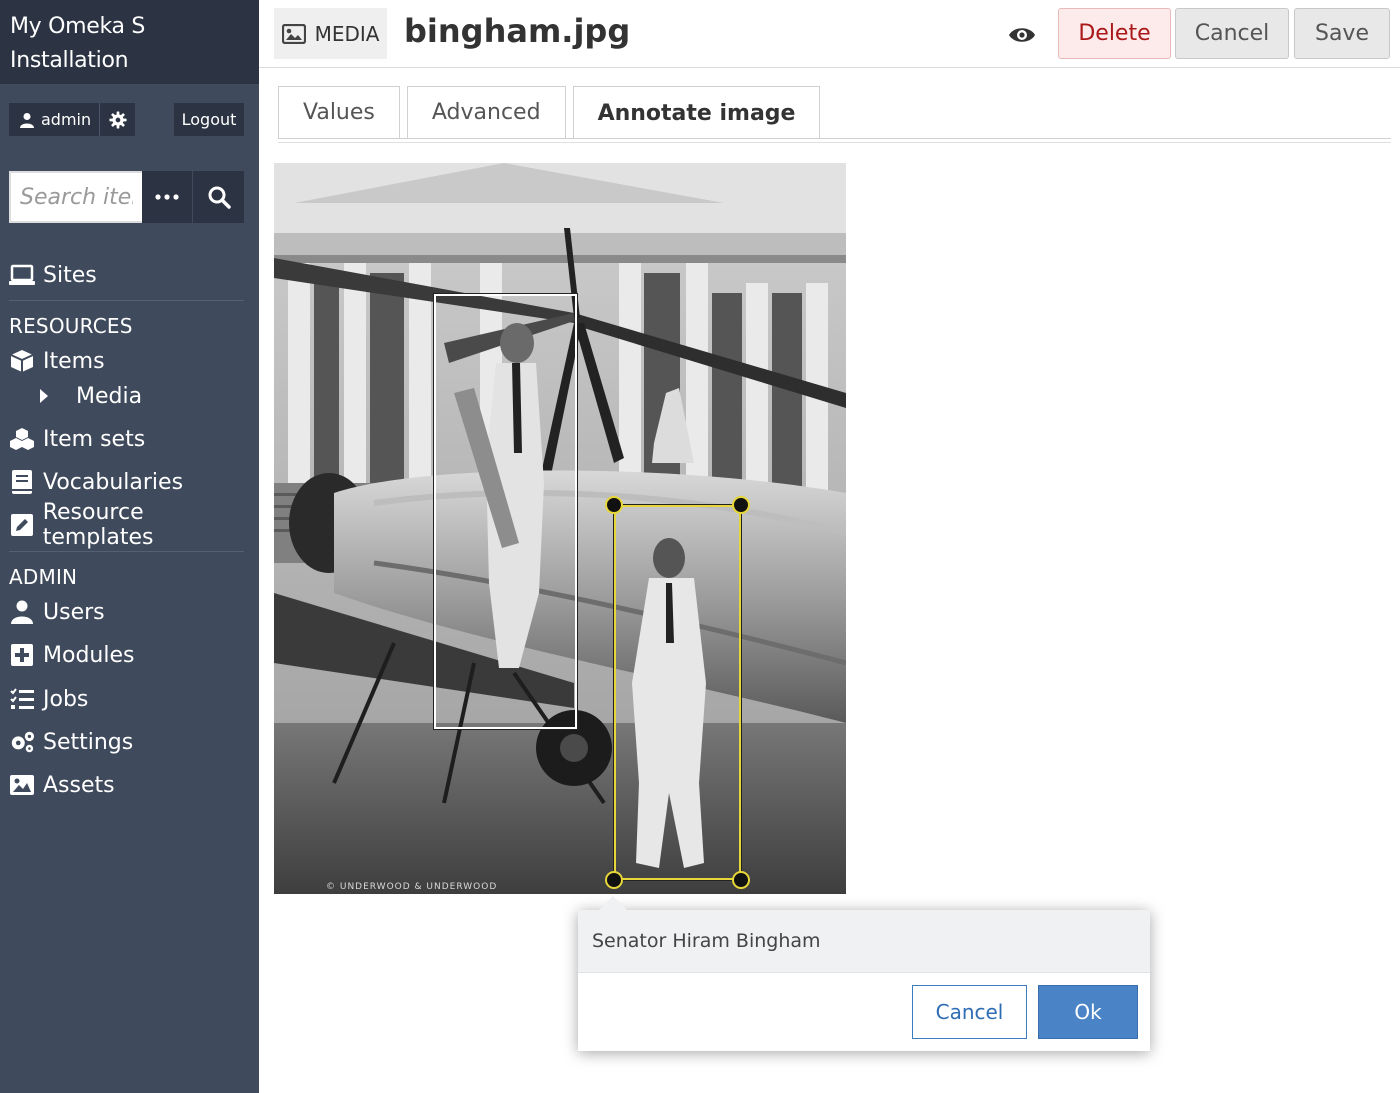 This screenshot has height=1093, width=1400. Describe the element at coordinates (22, 482) in the screenshot. I see `book-icon` at that location.